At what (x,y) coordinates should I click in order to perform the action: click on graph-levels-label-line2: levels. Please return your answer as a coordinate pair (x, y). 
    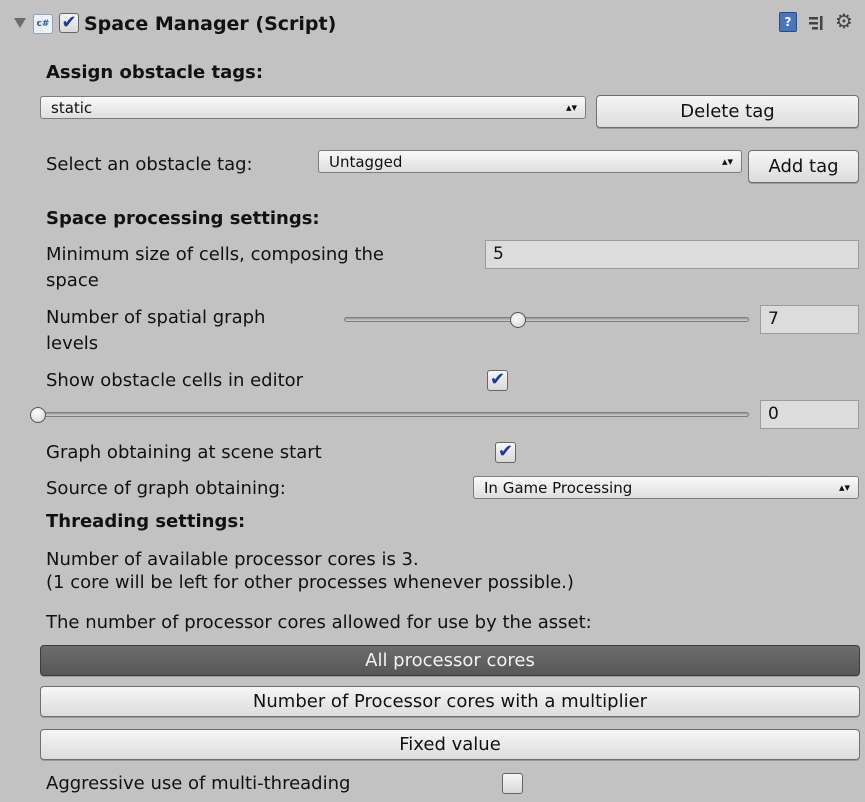
    Looking at the image, I should click on (72, 343).